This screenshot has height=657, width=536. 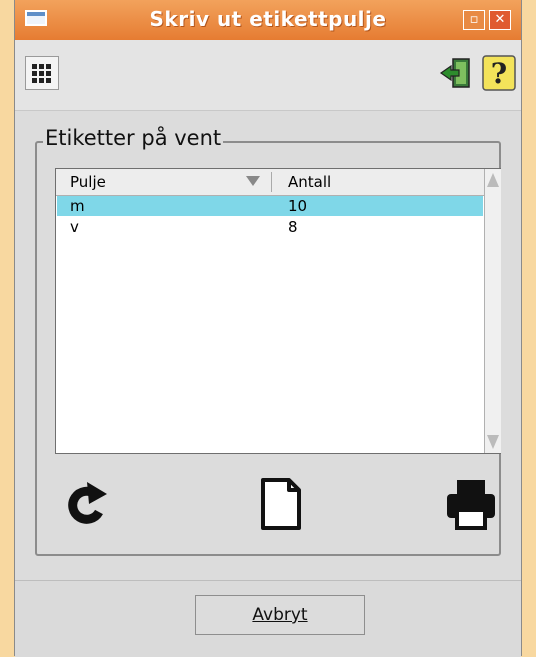 I want to click on row-pulje: v, so click(x=74, y=227).